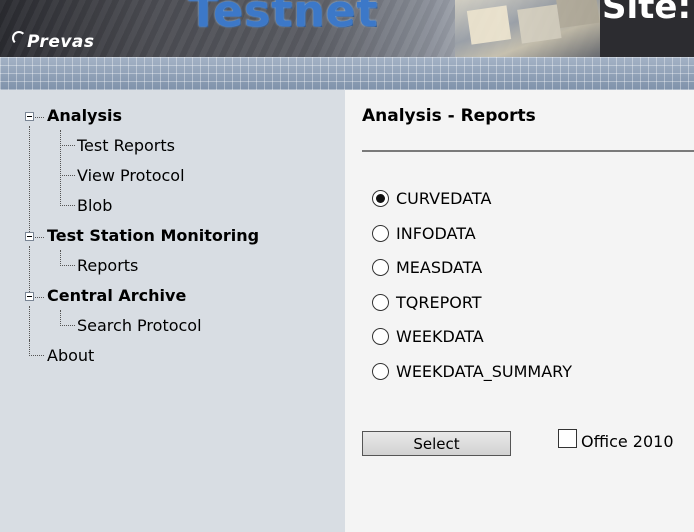  I want to click on report-option-weekdata: WEEKDATA, so click(428, 336).